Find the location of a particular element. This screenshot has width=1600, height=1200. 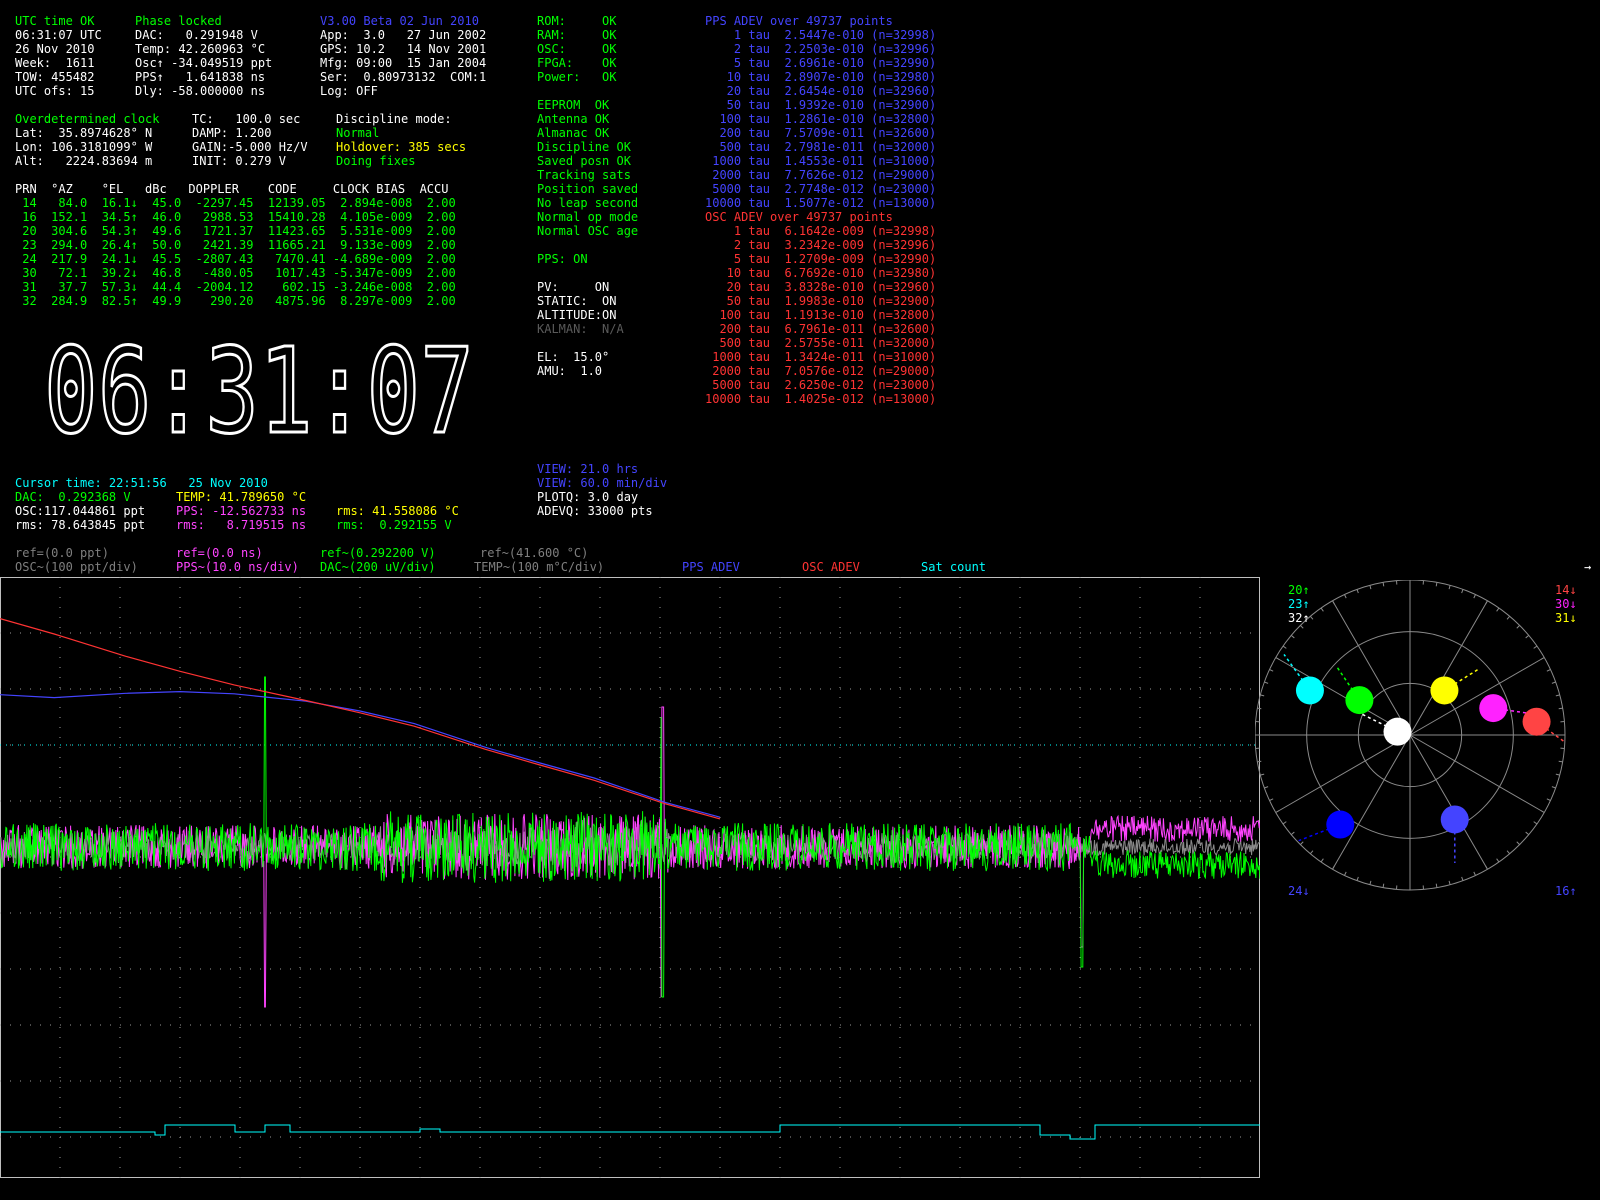

altitude-filter: ALTITUDE:ON is located at coordinates (577, 315).